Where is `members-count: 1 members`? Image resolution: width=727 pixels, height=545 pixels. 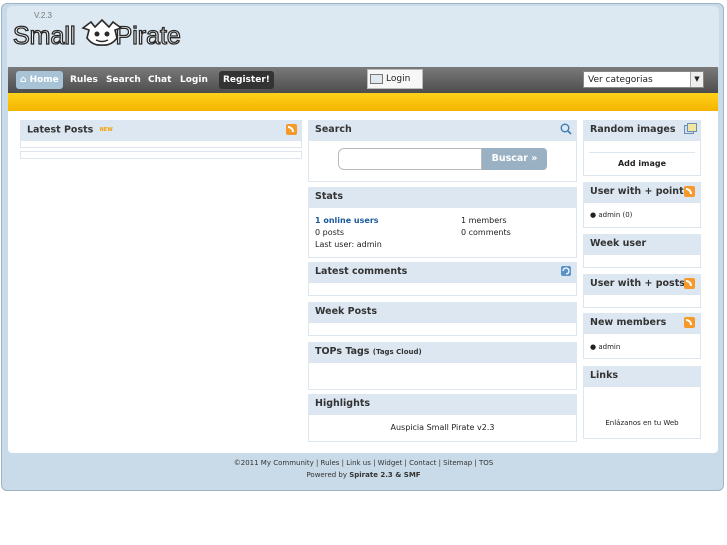 members-count: 1 members is located at coordinates (484, 220).